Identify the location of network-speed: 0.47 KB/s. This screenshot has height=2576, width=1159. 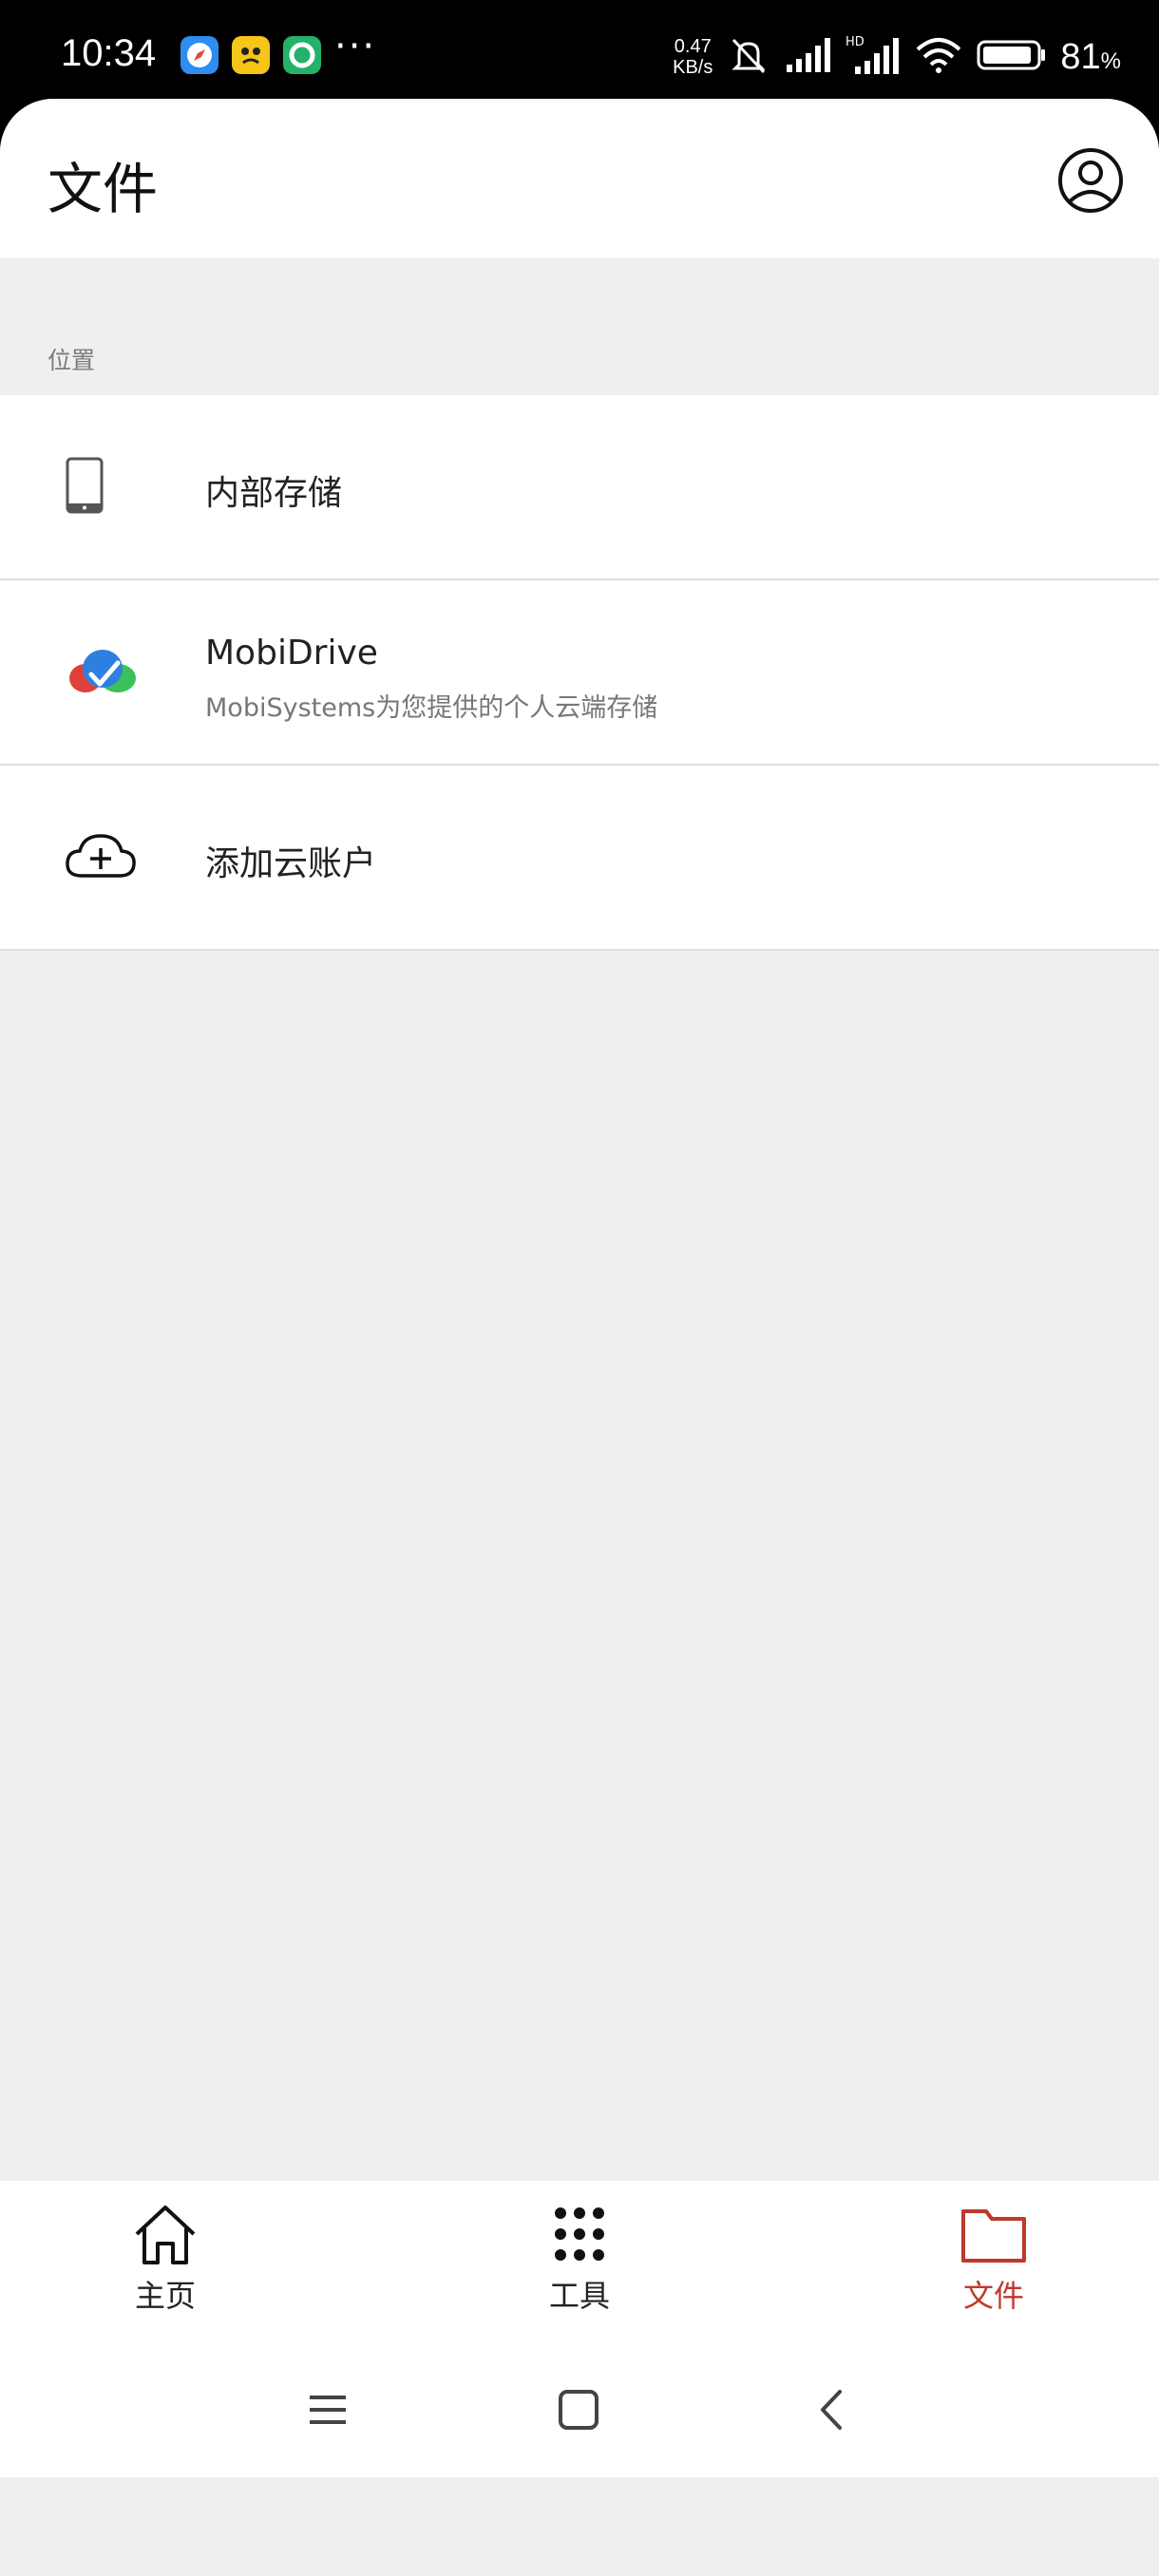
(692, 57).